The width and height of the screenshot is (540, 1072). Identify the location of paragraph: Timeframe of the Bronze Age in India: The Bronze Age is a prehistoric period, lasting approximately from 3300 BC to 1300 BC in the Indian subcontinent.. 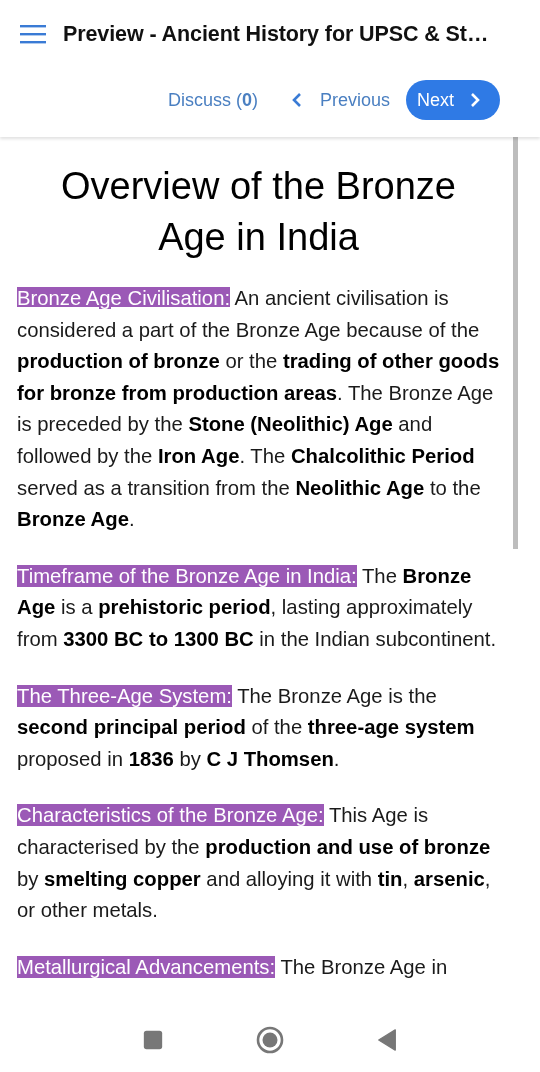
(257, 607).